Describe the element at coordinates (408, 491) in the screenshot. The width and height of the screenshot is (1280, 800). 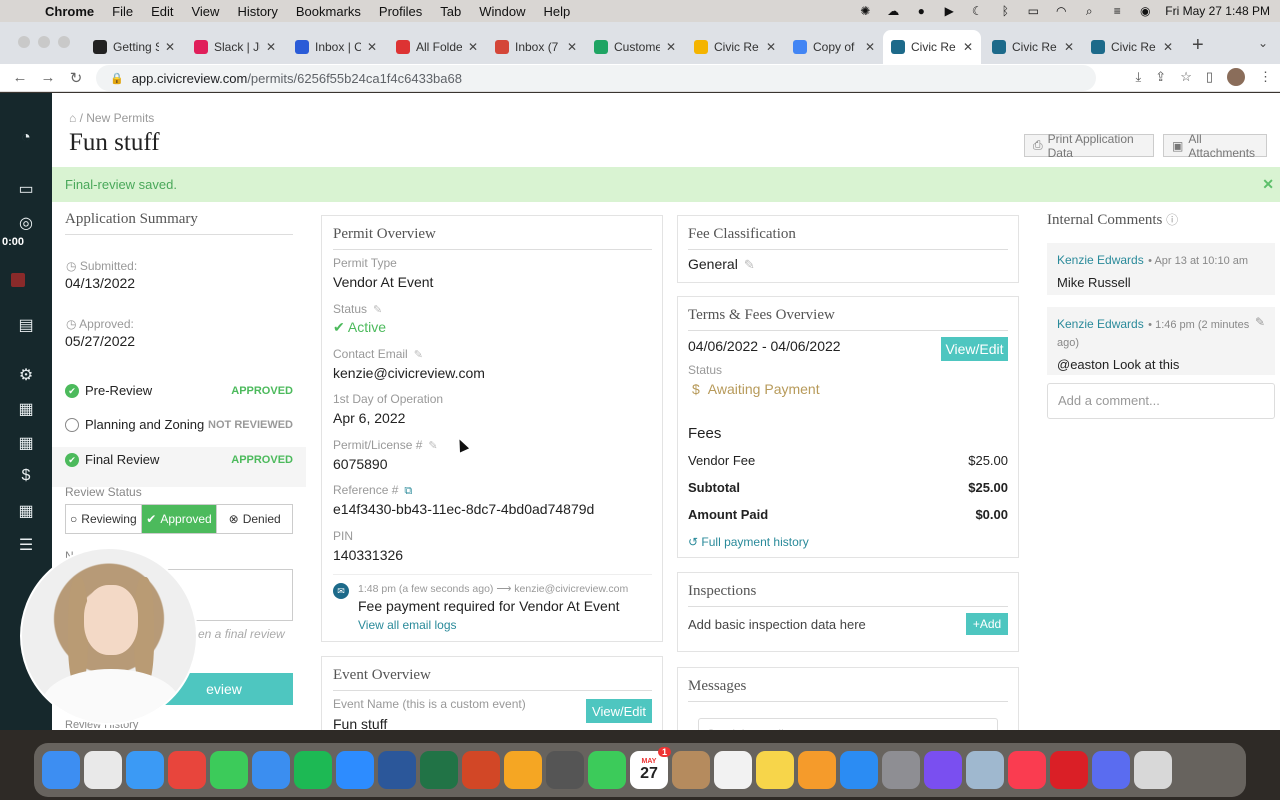
I see `external-link-icon: ⧉` at that location.